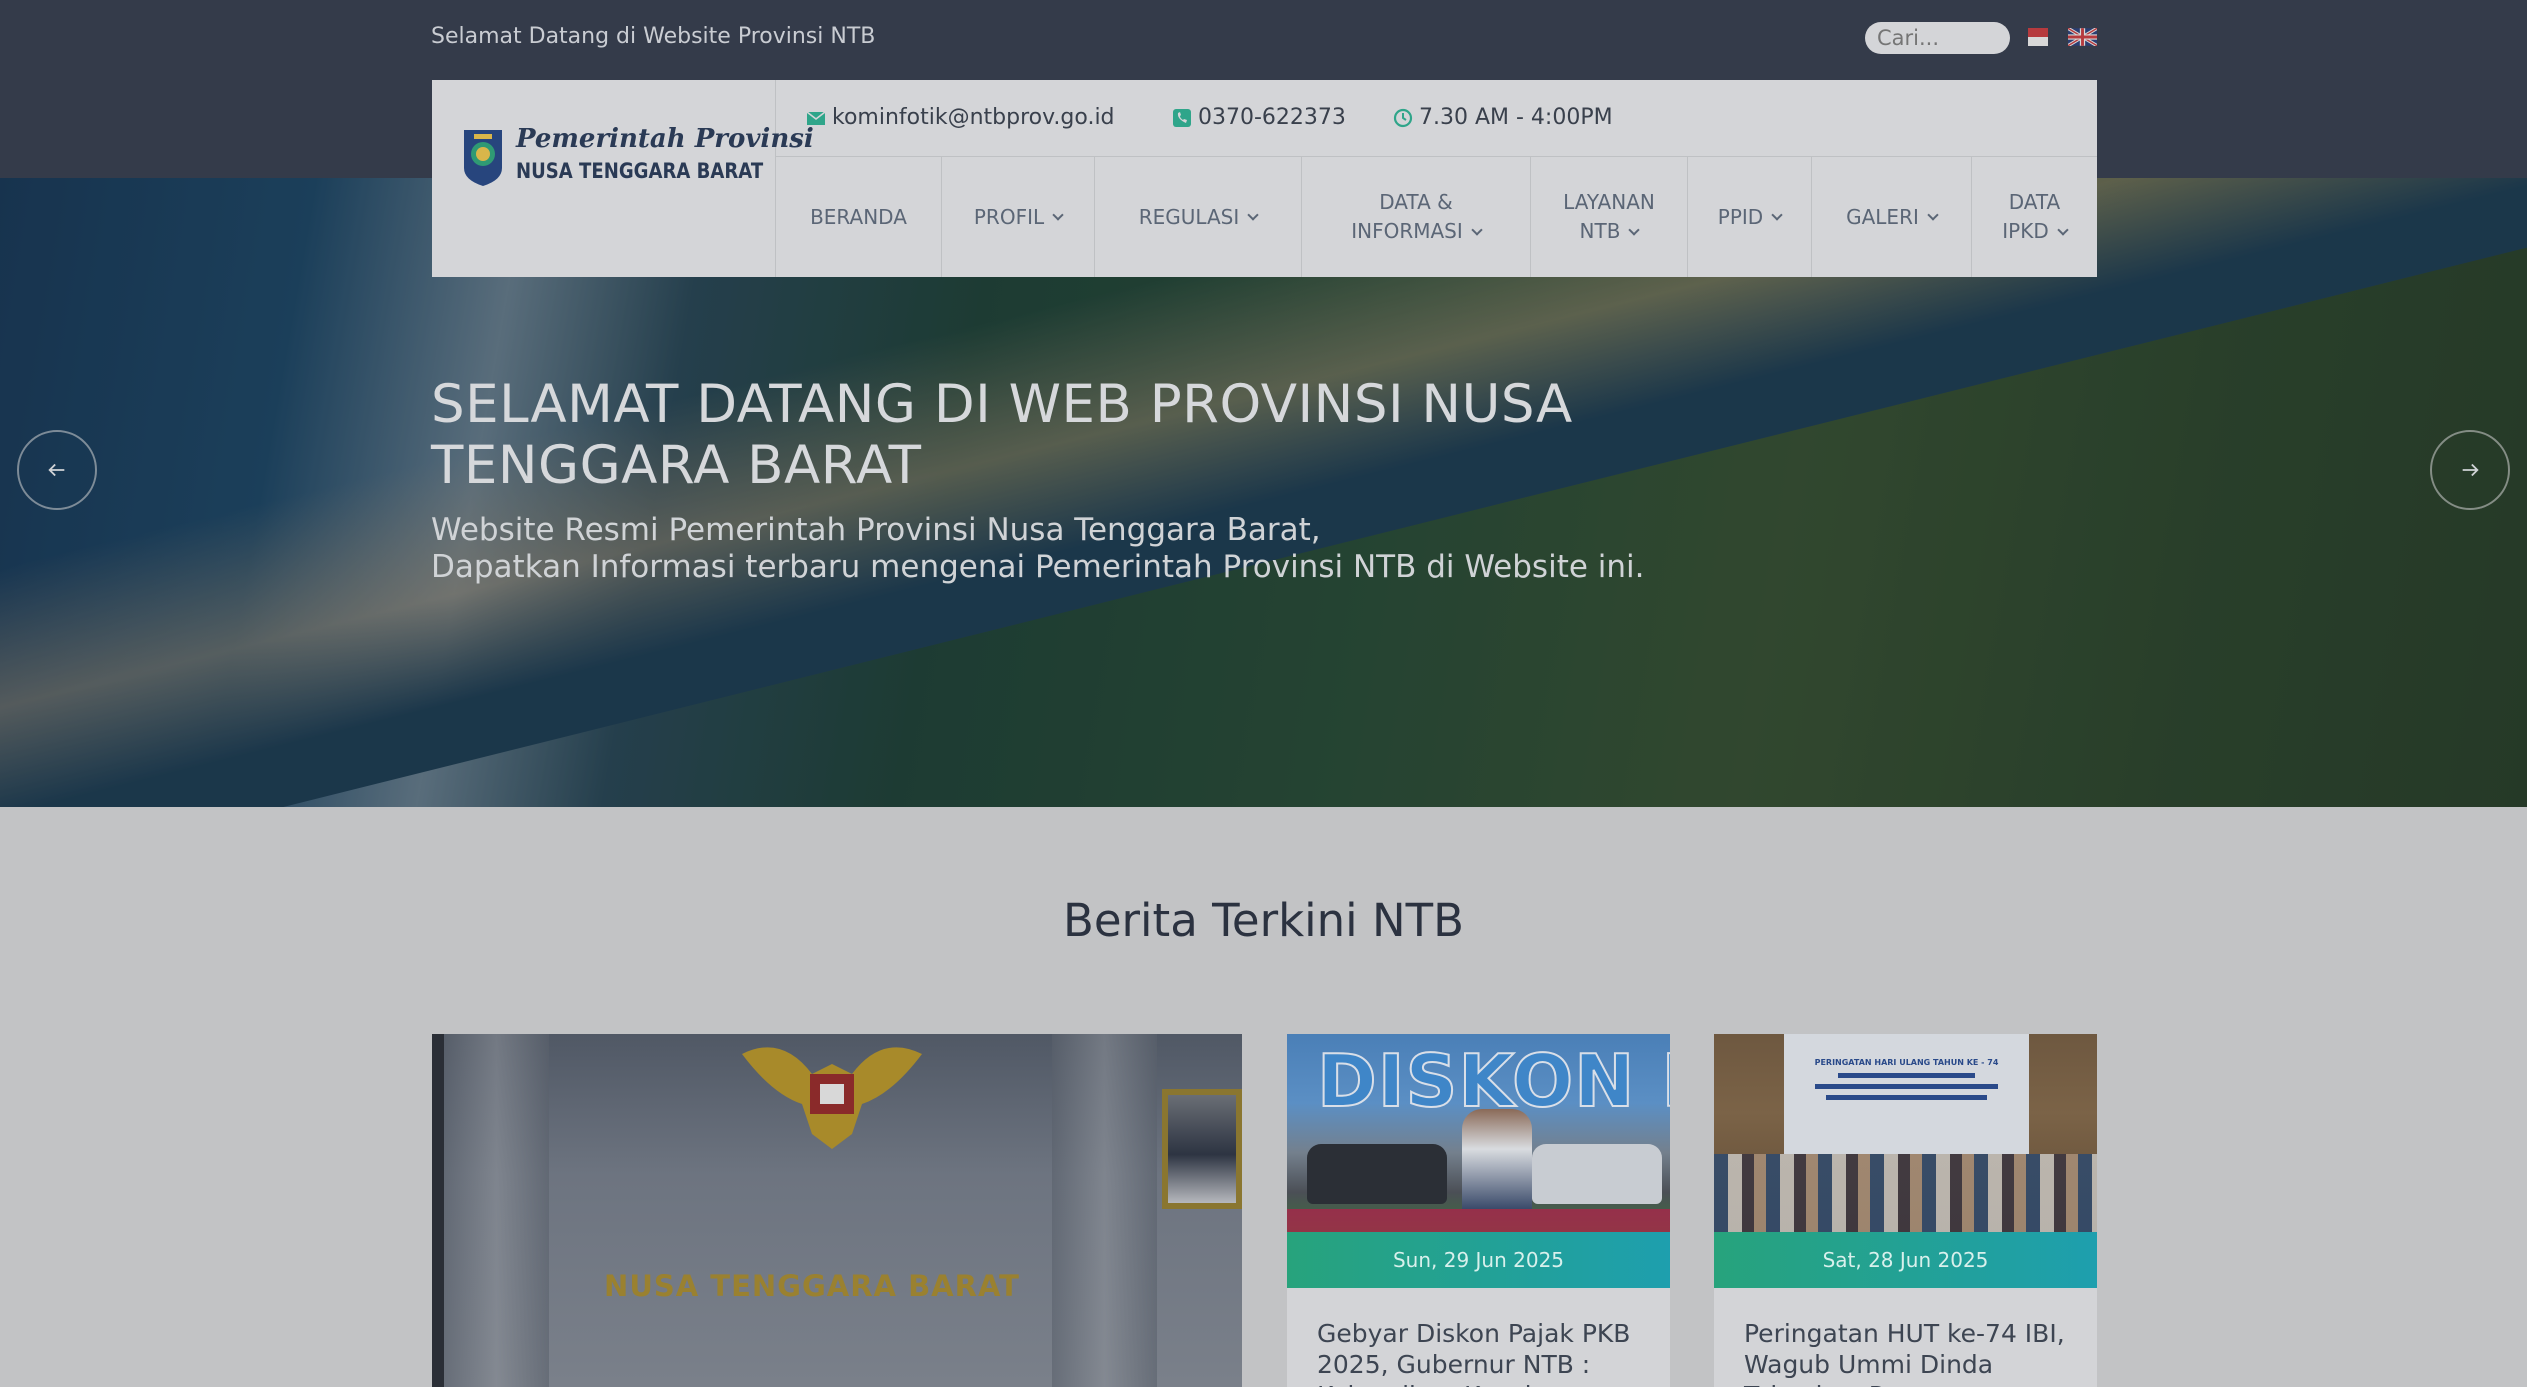 The width and height of the screenshot is (2527, 1387). I want to click on slider-next-button, so click(2470, 470).